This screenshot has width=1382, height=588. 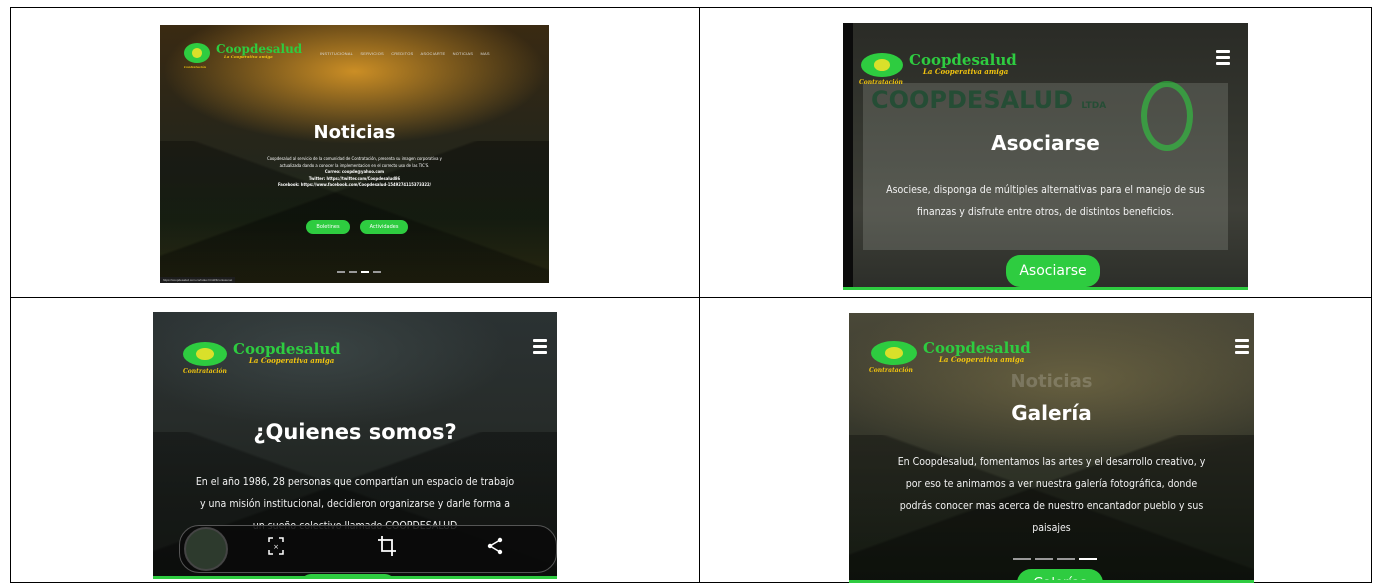 I want to click on partial-cta-button, so click(x=348, y=576).